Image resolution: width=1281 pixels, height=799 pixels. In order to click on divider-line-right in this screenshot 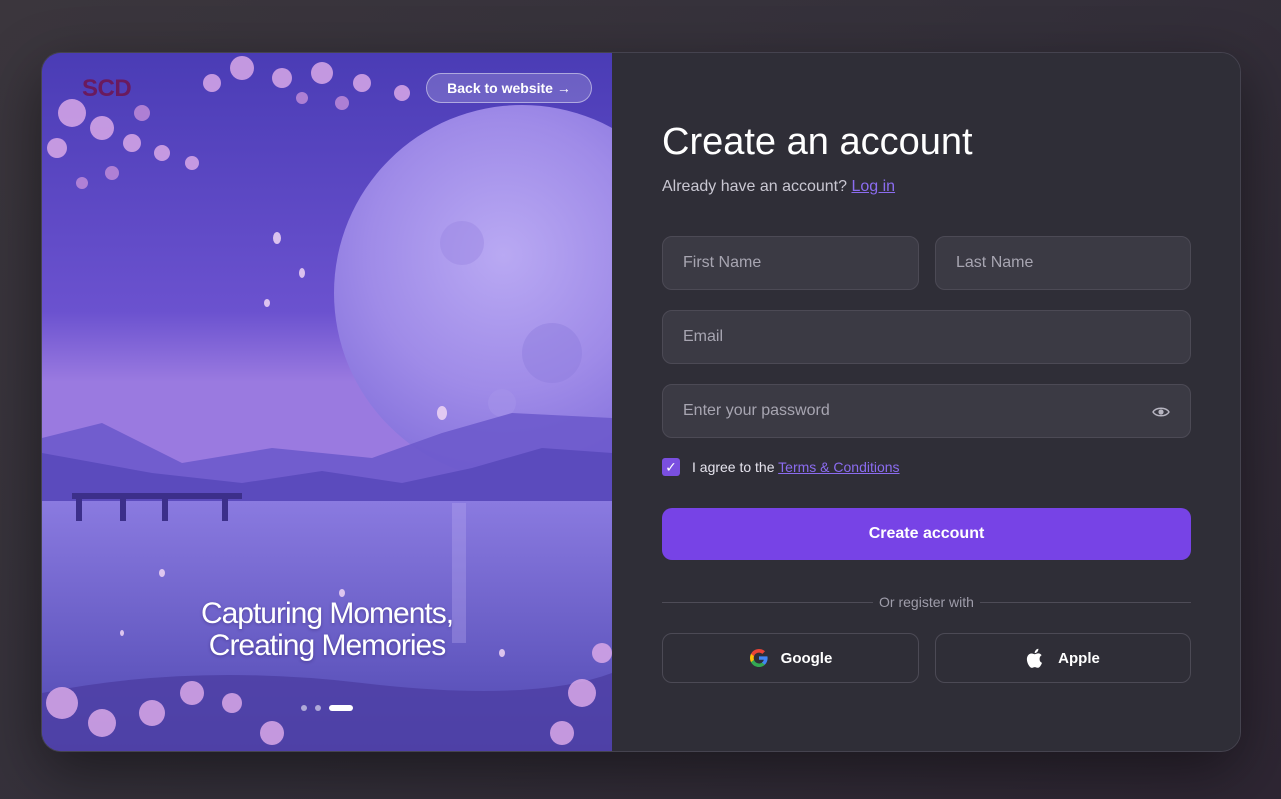, I will do `click(1085, 602)`.